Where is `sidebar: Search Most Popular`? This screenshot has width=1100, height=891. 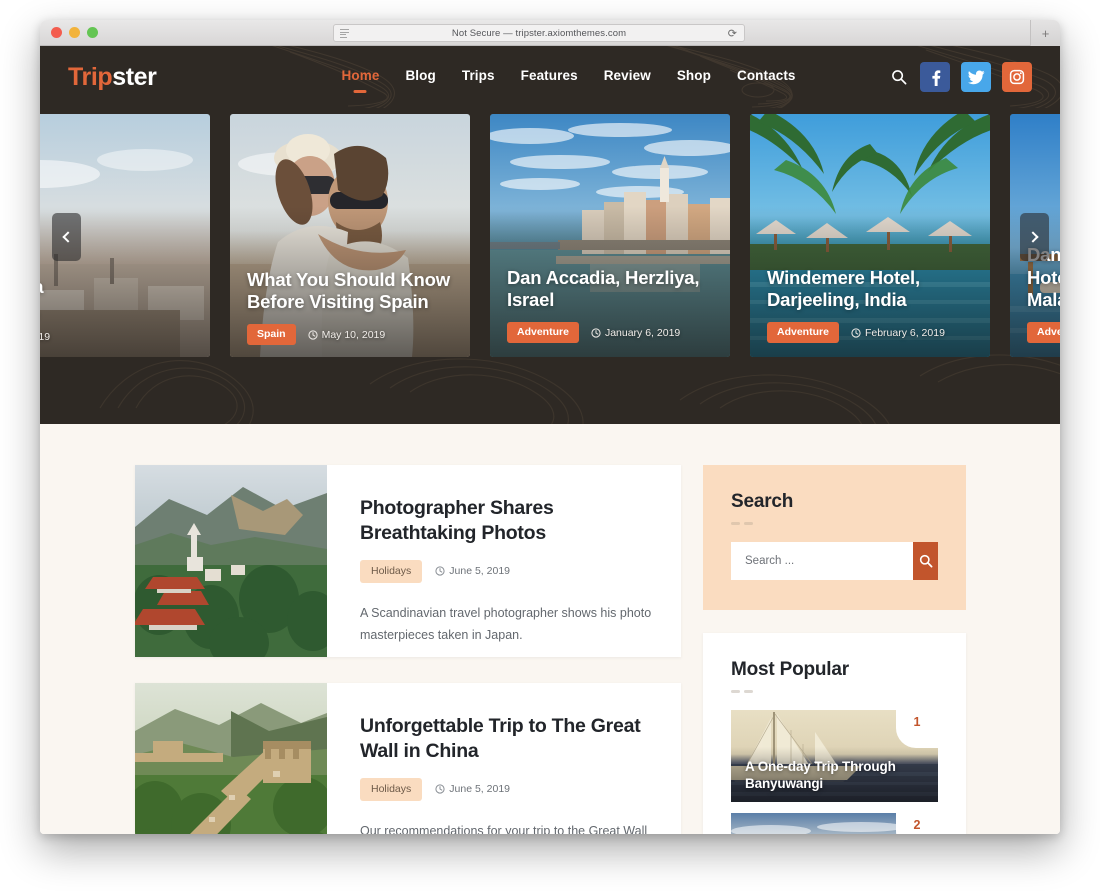 sidebar: Search Most Popular is located at coordinates (834, 649).